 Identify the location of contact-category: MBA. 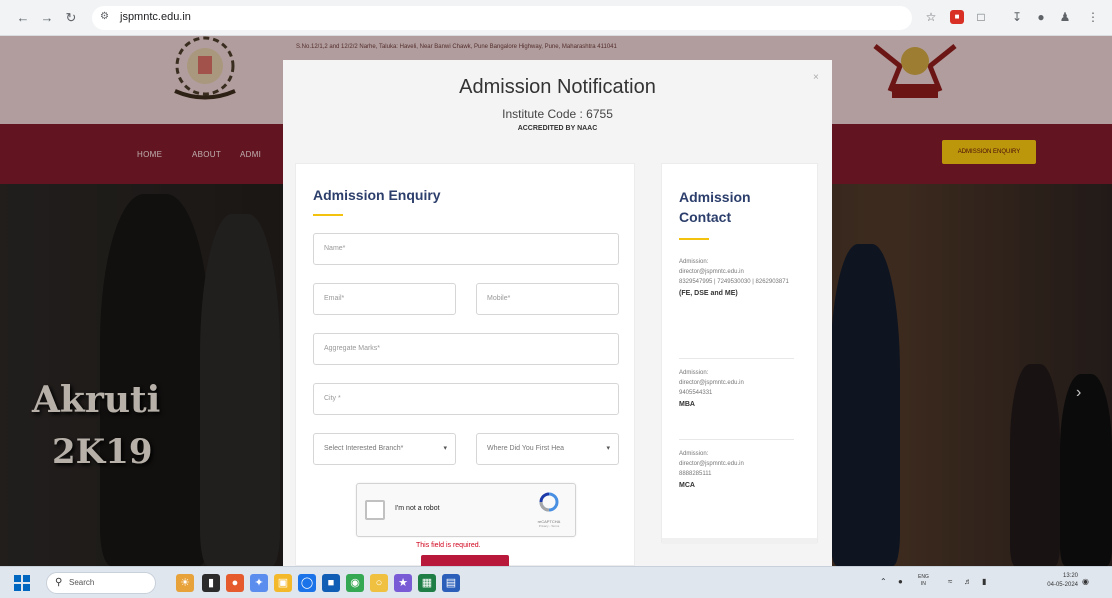
(687, 404).